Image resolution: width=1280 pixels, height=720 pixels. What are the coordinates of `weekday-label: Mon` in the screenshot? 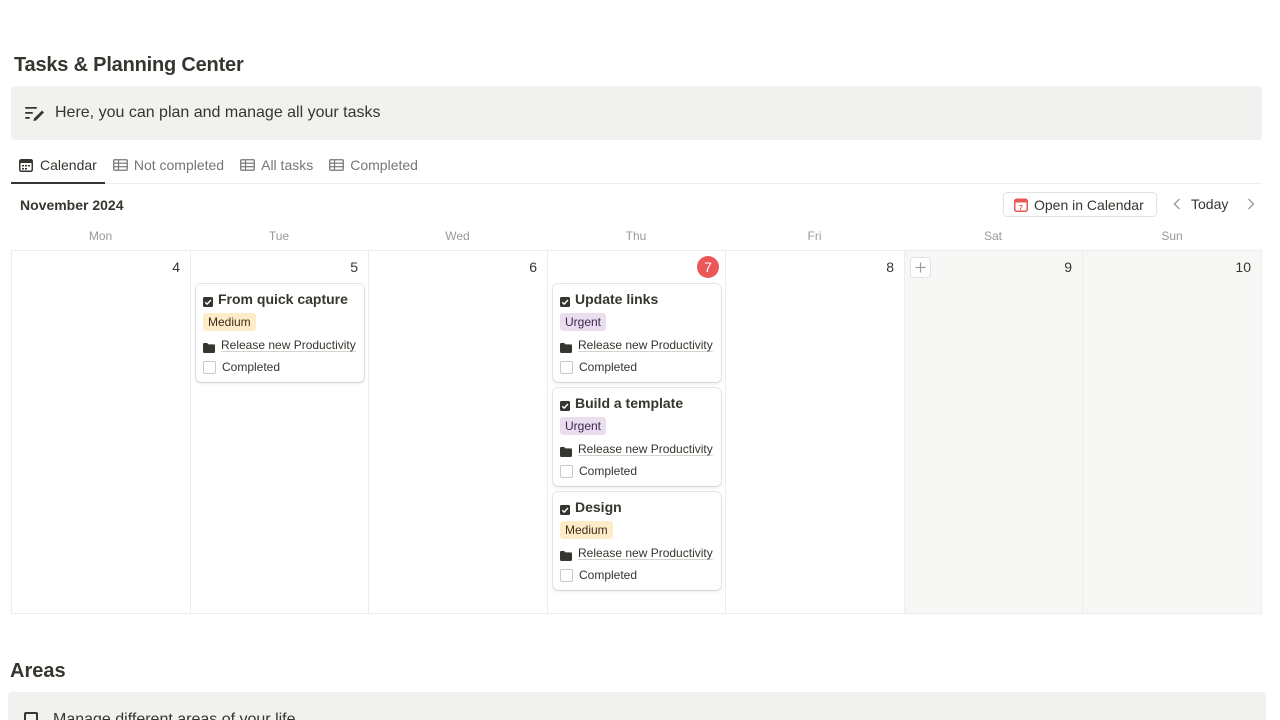 It's located at (100, 236).